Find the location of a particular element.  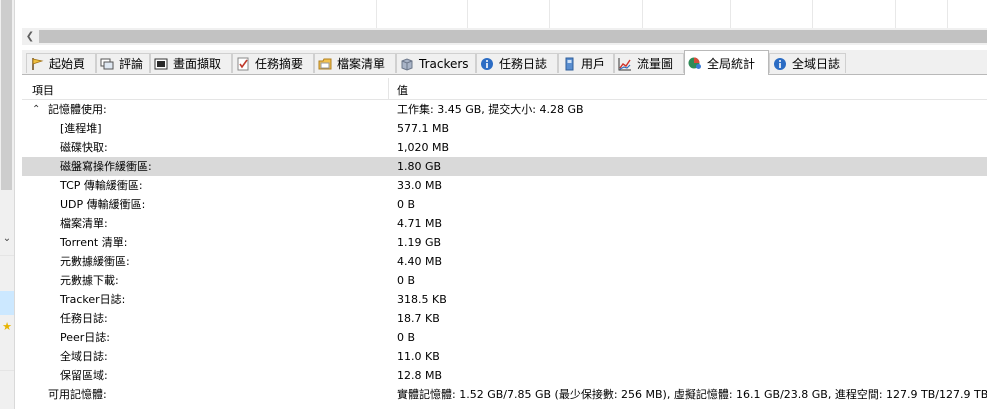

screenshot-icon is located at coordinates (161, 64).